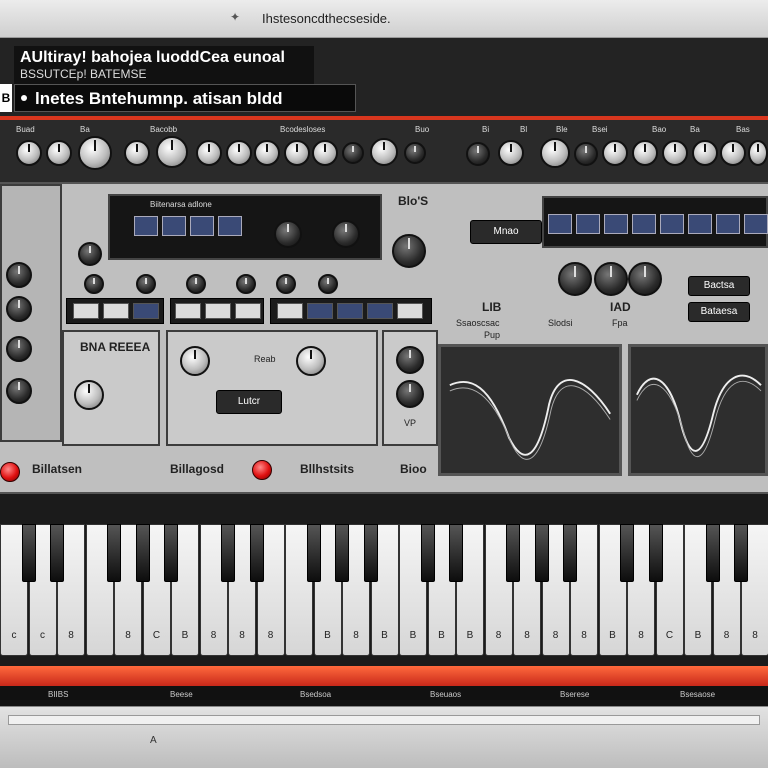 The width and height of the screenshot is (768, 768). I want to click on right-button-2: Bataesa, so click(719, 312).